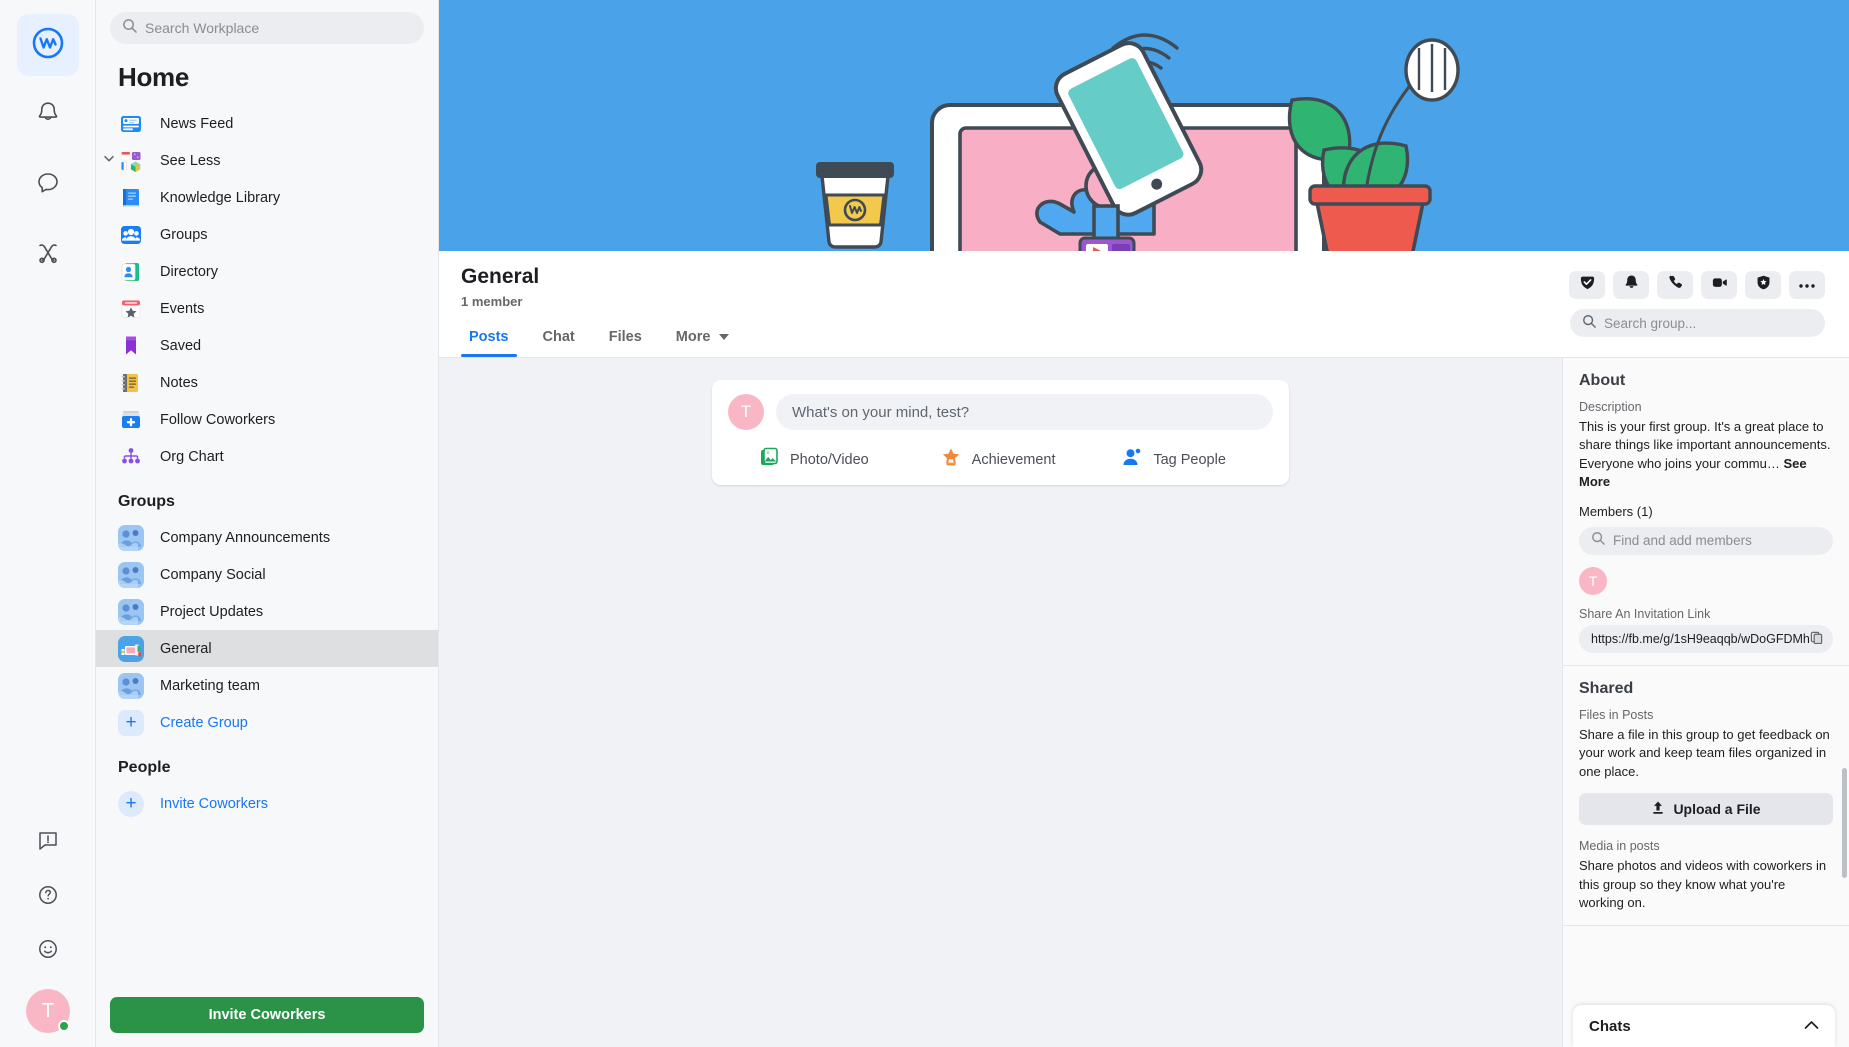 Image resolution: width=1849 pixels, height=1047 pixels. Describe the element at coordinates (267, 456) in the screenshot. I see `sidebar-item-org-chart: Org Chart` at that location.